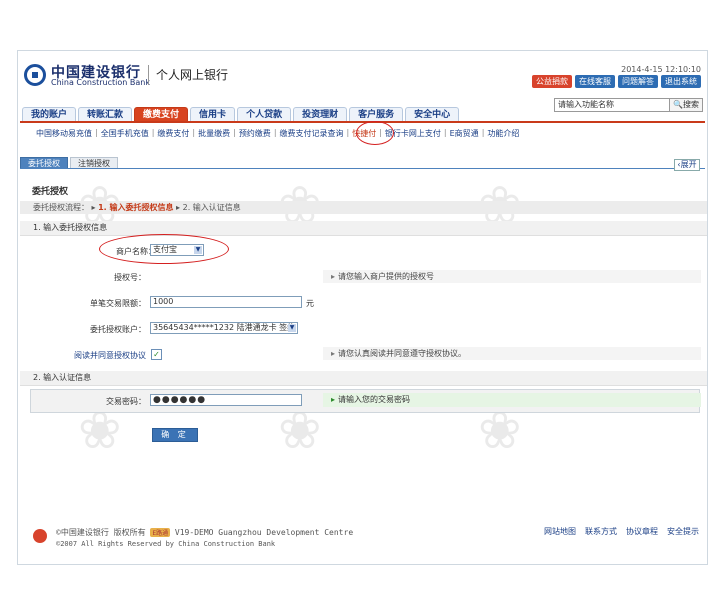 The image size is (719, 603). I want to click on section-header-2: 2. 输入认证信息, so click(363, 378).